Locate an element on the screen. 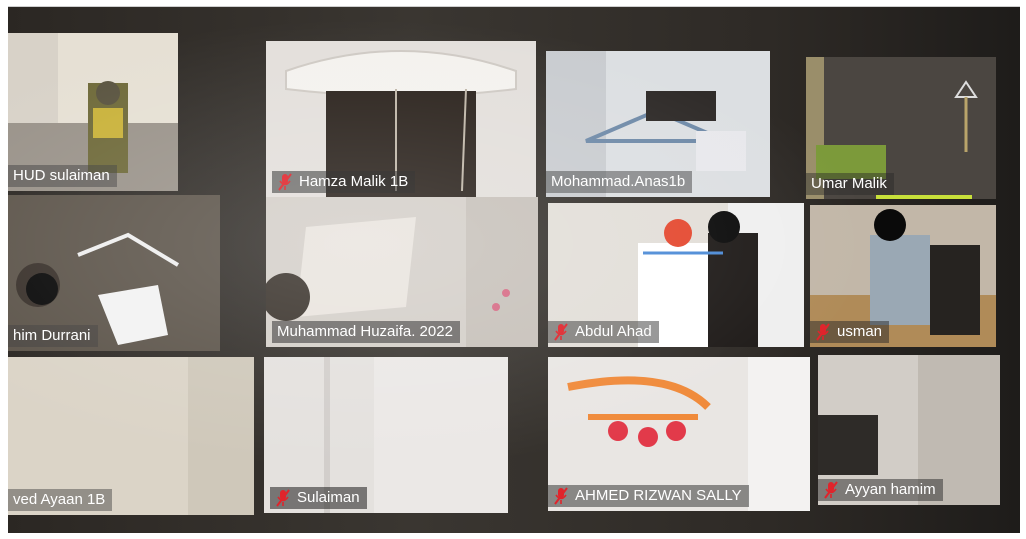 This screenshot has width=1026, height=539. participant-name-tag: AHMED RIZWAN SALLY is located at coordinates (648, 496).